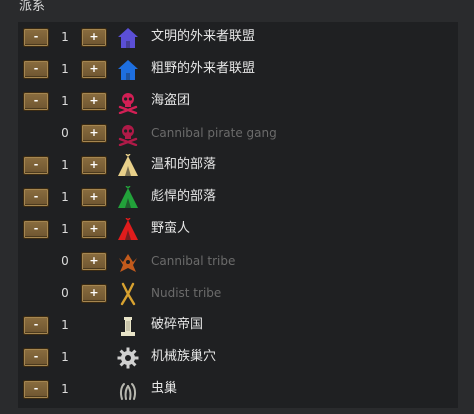 The height and width of the screenshot is (414, 474). What do you see at coordinates (238, 102) in the screenshot?
I see `faction-row: -1 + 海盗团` at bounding box center [238, 102].